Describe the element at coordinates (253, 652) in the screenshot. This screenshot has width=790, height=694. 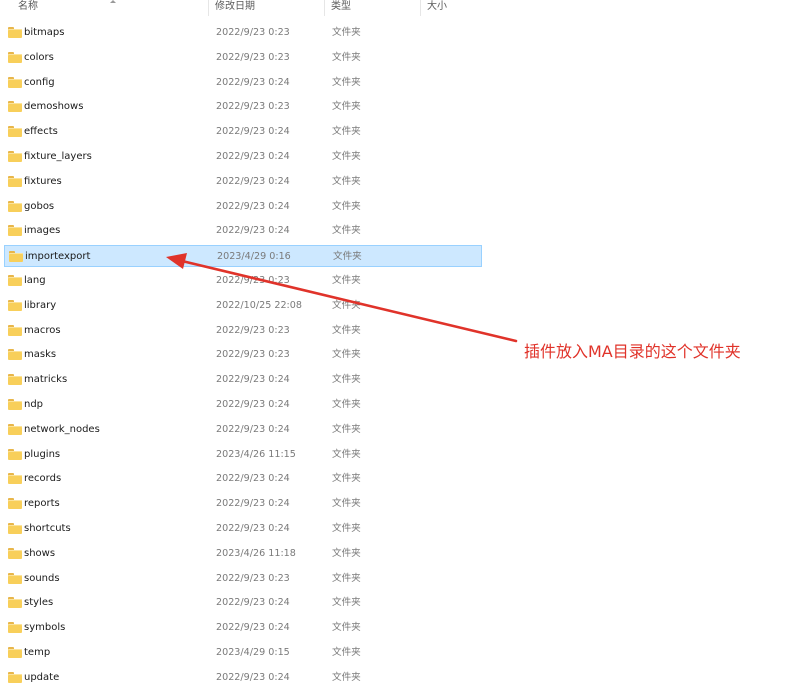
I see `modified-date: 2023/4/29 0:15` at that location.